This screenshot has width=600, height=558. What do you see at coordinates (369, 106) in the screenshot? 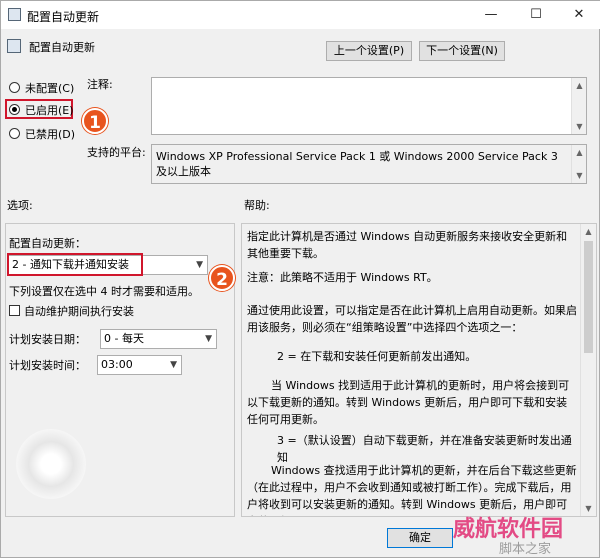
I see `comment-textarea: ▲ ▼` at bounding box center [369, 106].